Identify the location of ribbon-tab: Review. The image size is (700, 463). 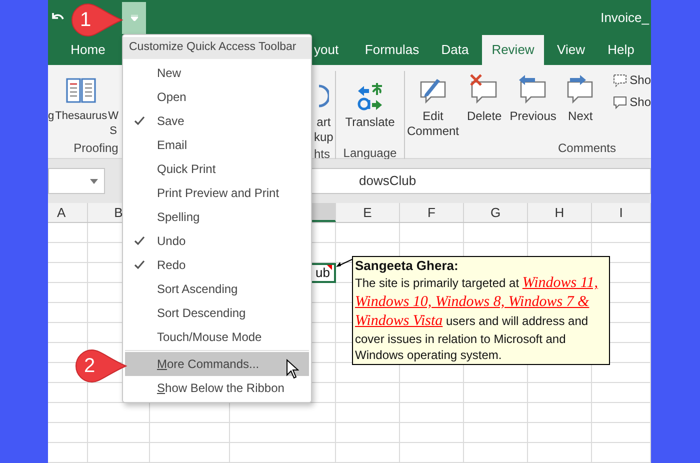
(513, 50).